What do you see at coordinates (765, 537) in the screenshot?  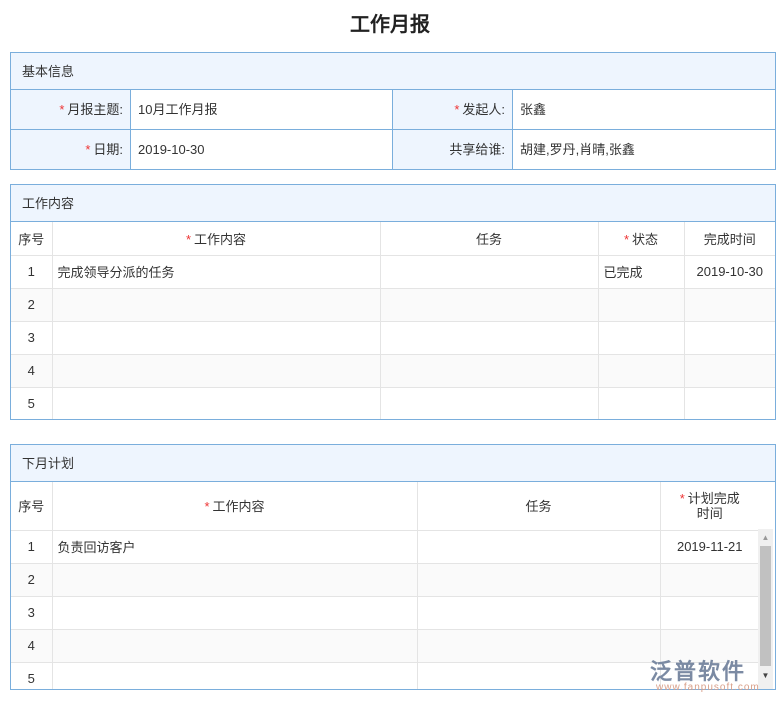 I see `scroll-up-icon: ▲` at bounding box center [765, 537].